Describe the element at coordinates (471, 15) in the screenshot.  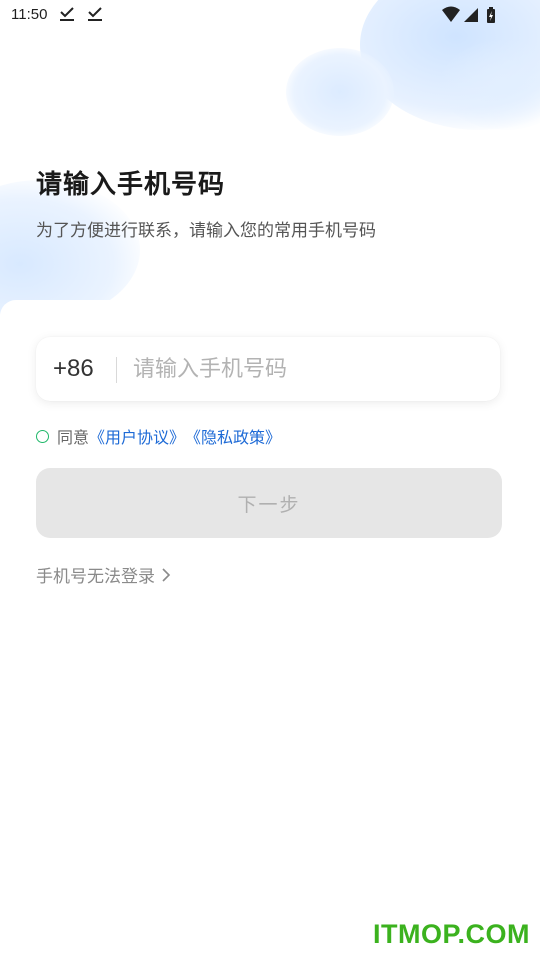
I see `signal-icon` at that location.